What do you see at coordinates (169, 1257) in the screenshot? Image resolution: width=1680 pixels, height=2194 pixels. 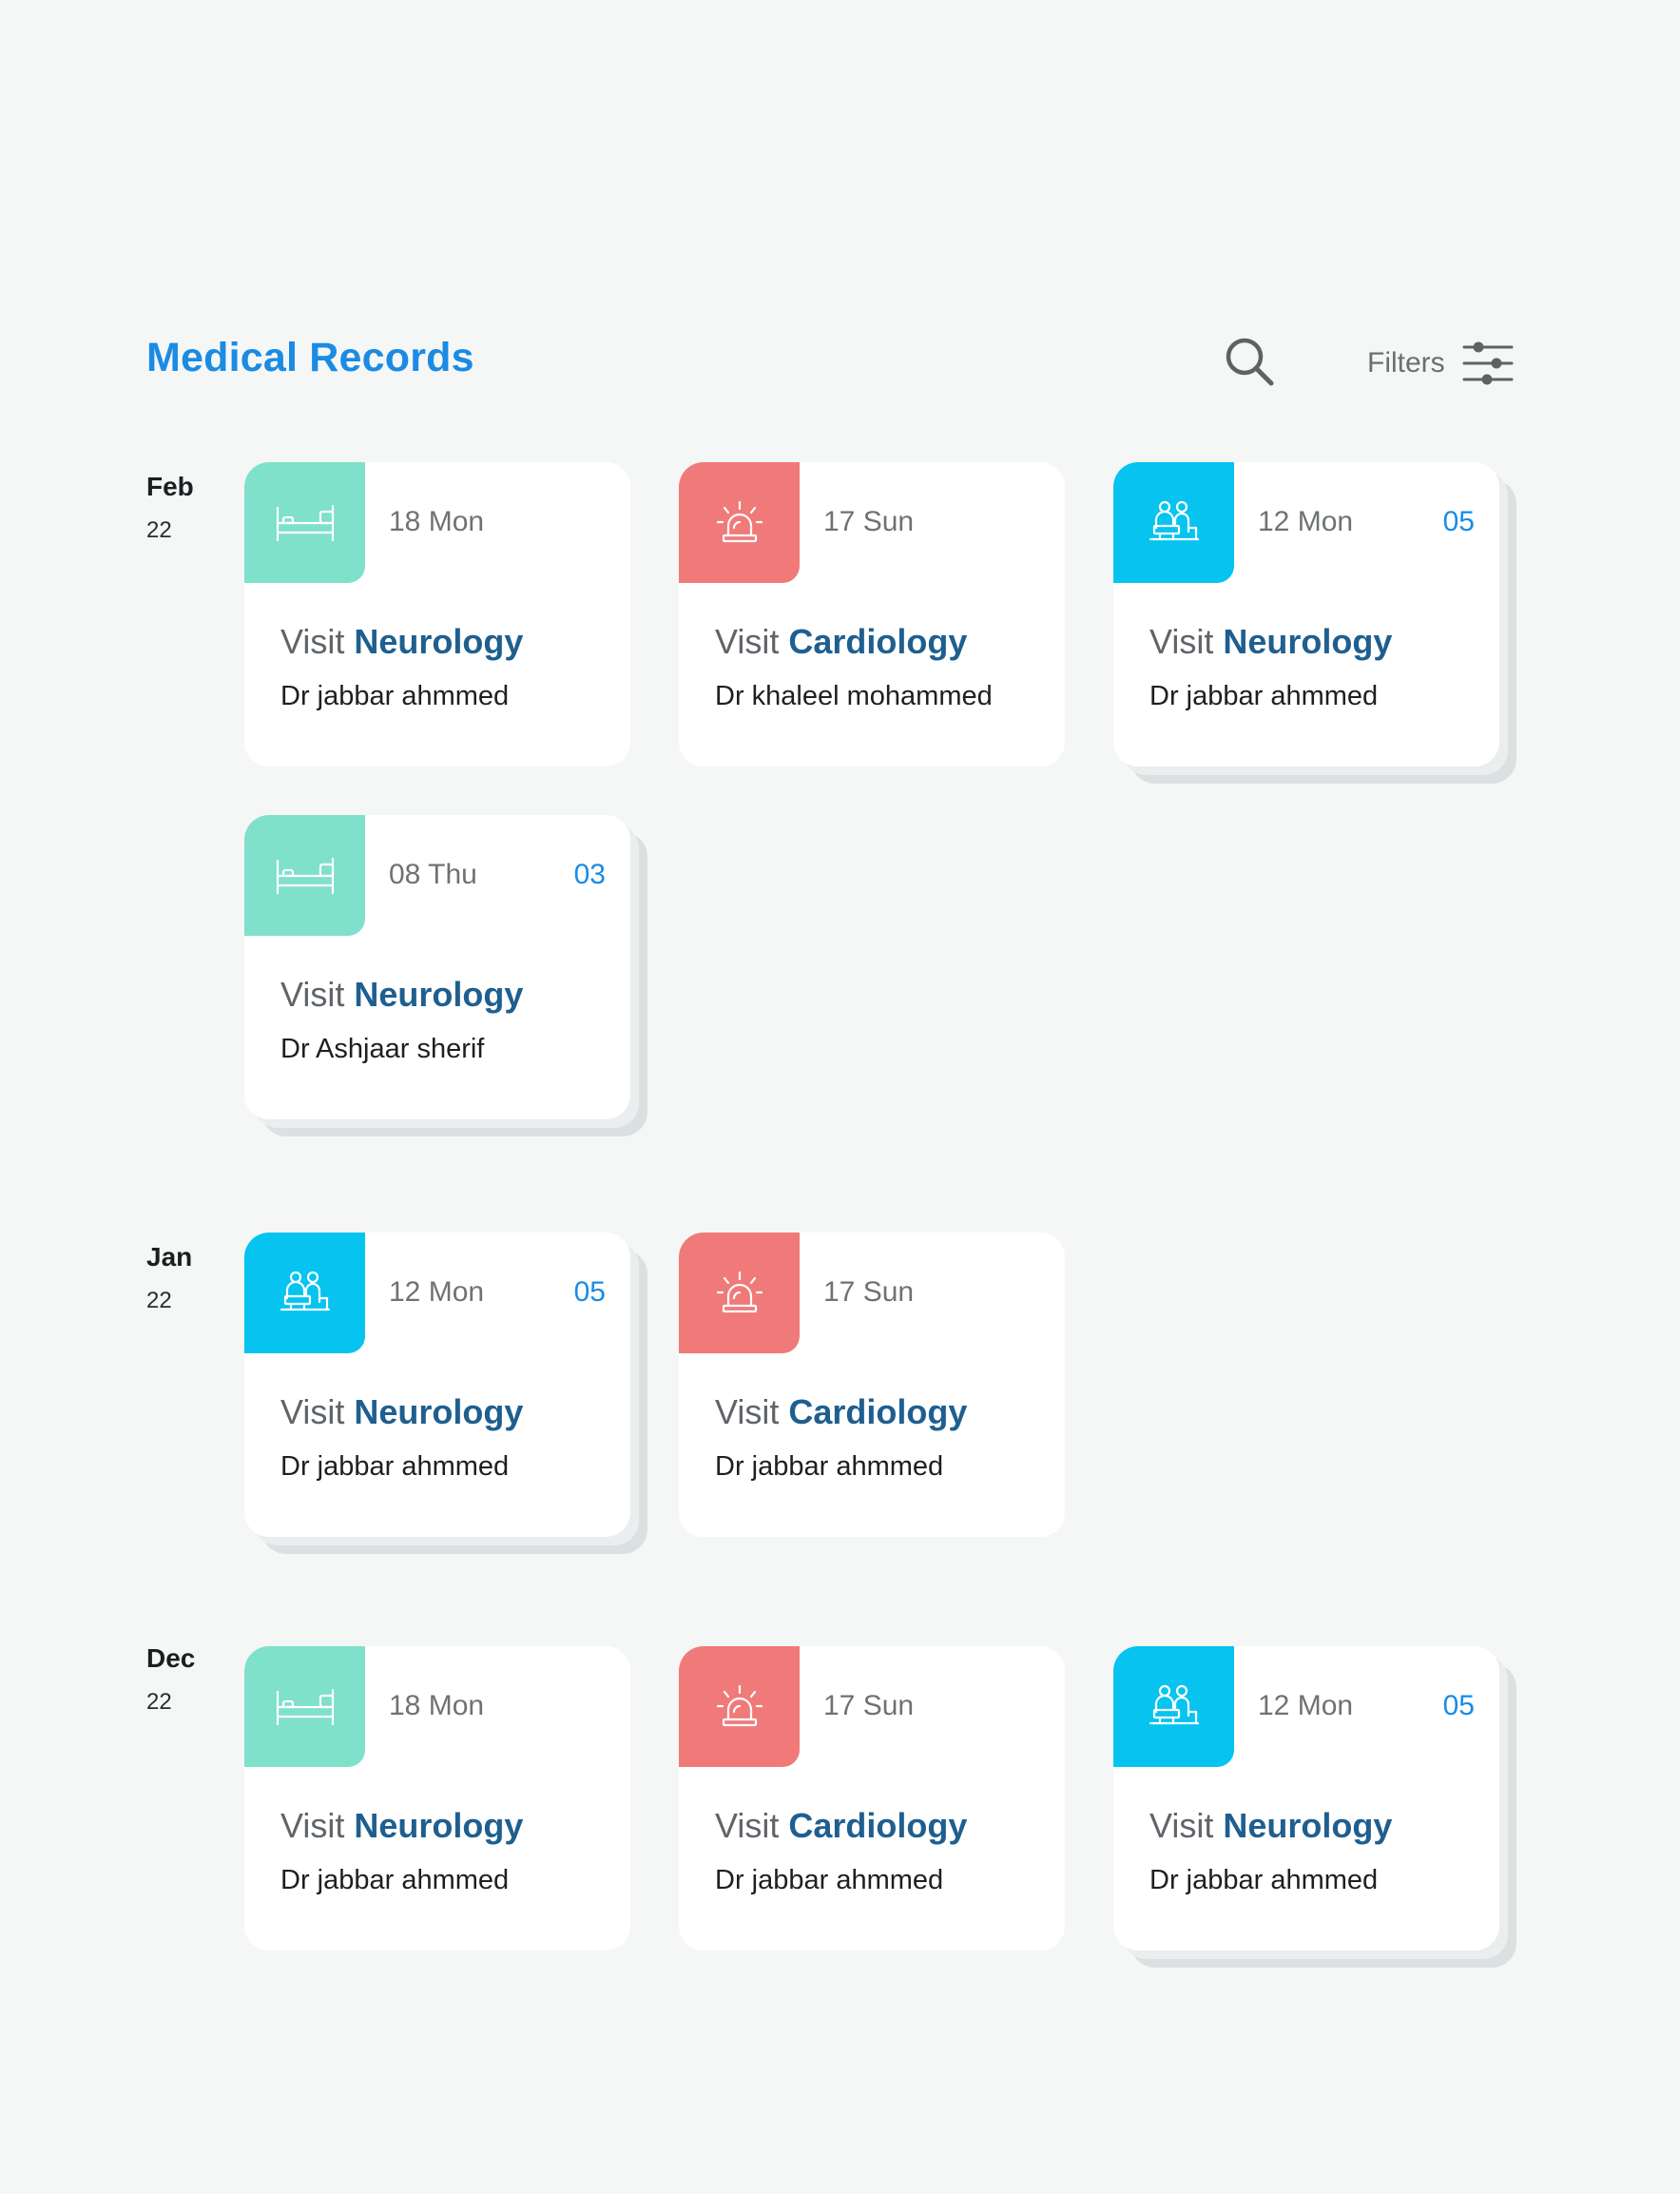 I see `month-name: Jan` at bounding box center [169, 1257].